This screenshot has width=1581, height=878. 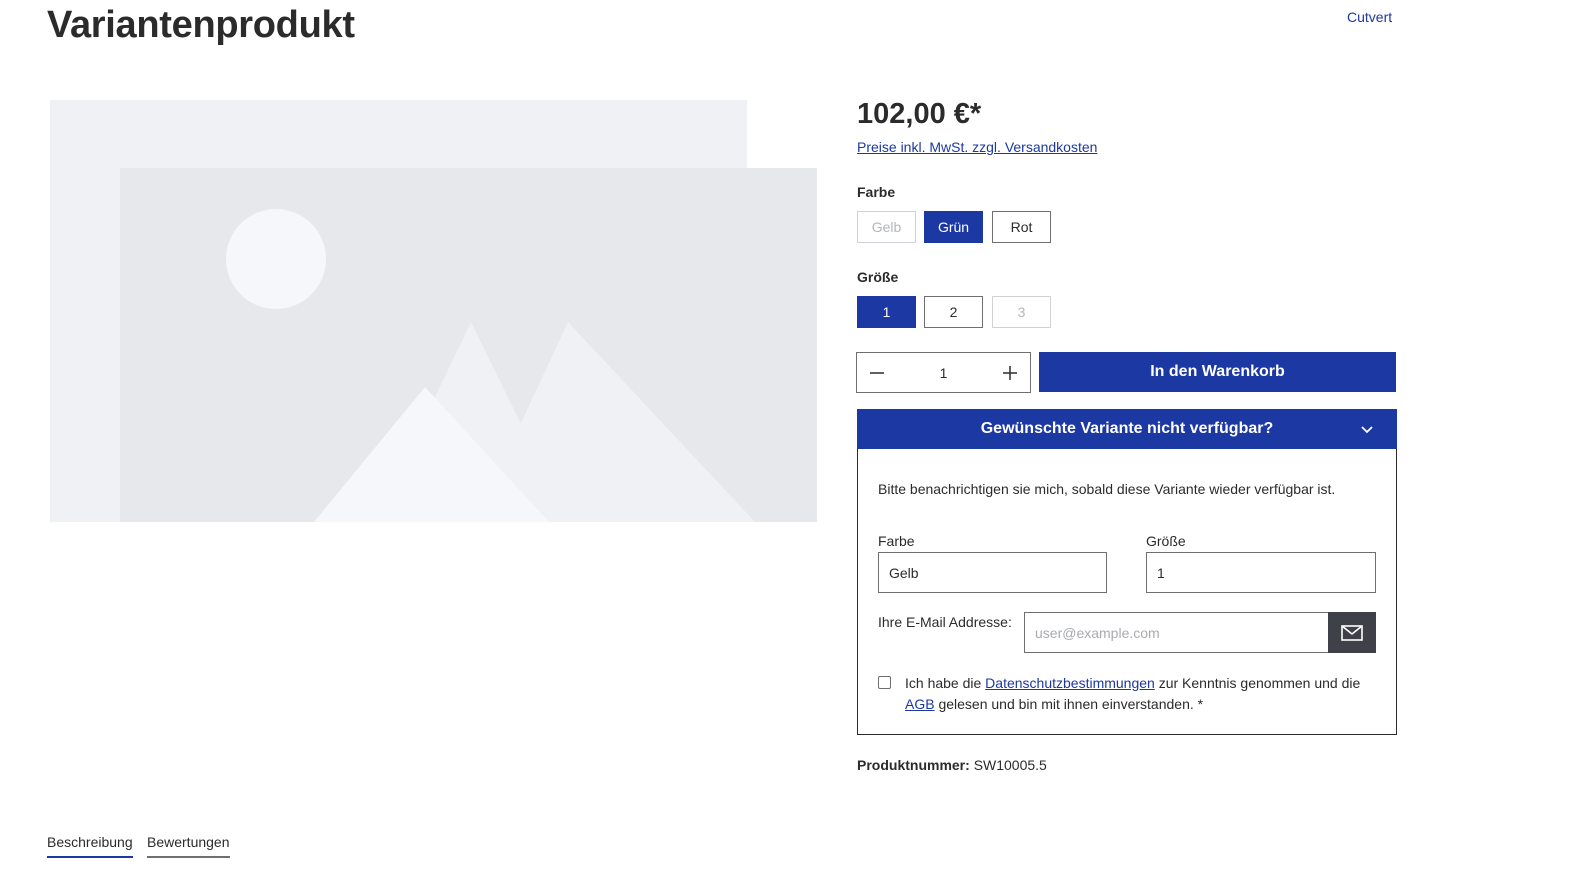 What do you see at coordinates (201, 25) in the screenshot?
I see `page-title: Variantenprodukt` at bounding box center [201, 25].